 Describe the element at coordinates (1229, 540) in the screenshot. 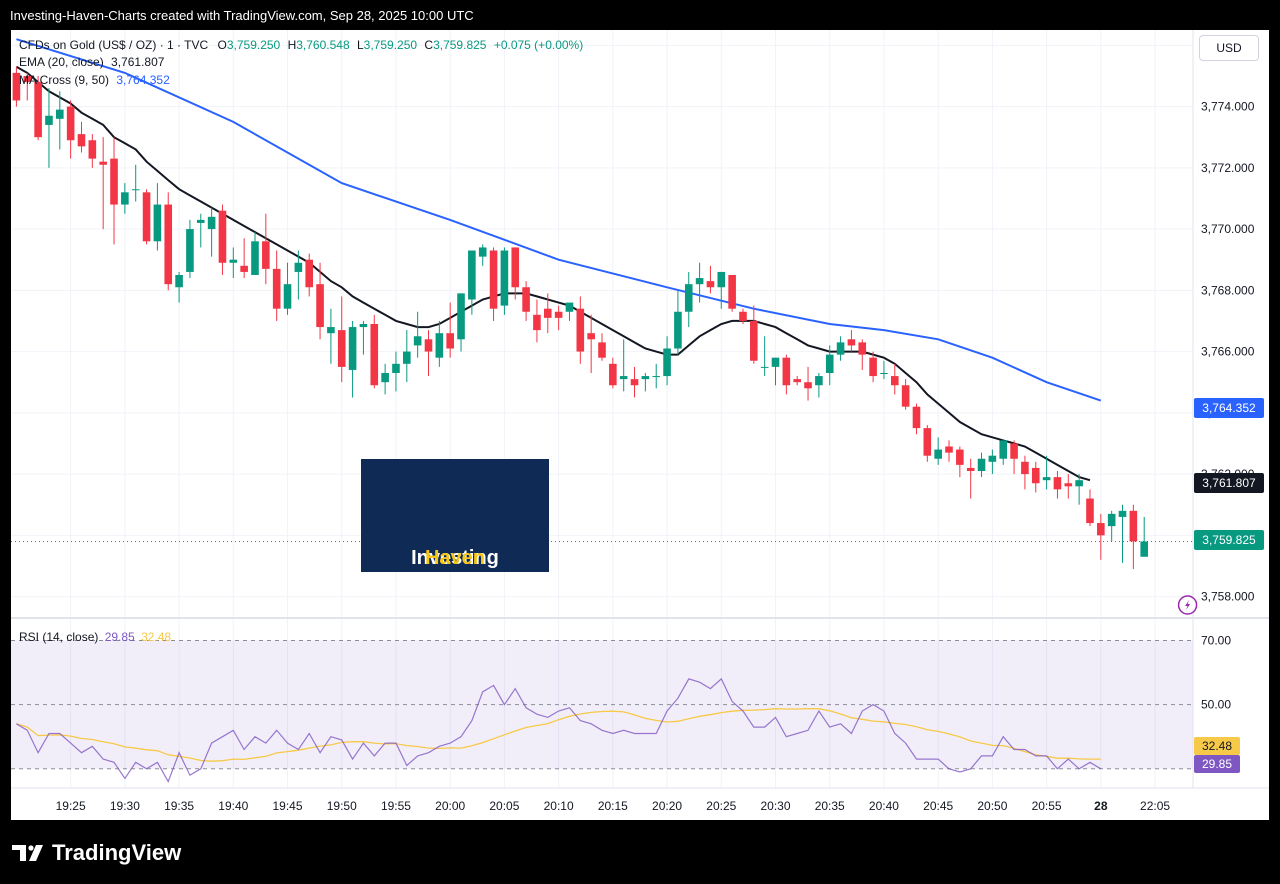

I see `last-price-tag: 3,759.825` at that location.